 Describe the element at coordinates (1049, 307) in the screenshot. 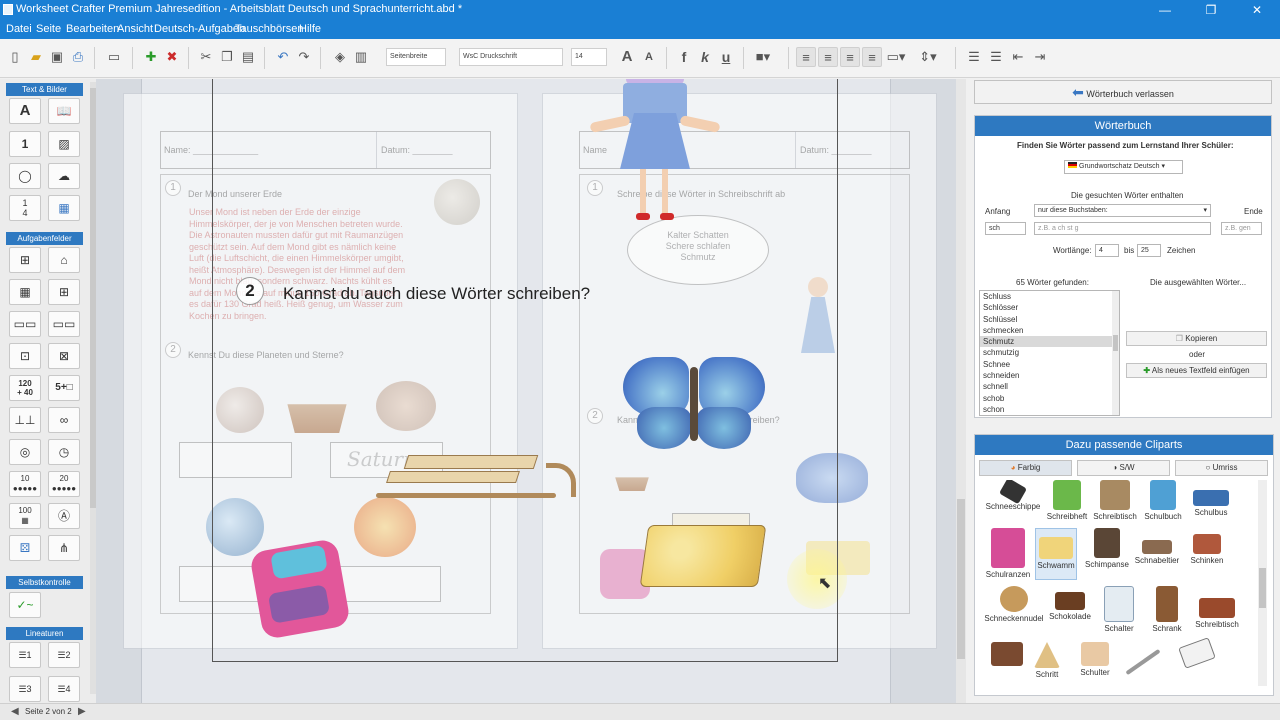

I see `list-item: Schlösser` at that location.